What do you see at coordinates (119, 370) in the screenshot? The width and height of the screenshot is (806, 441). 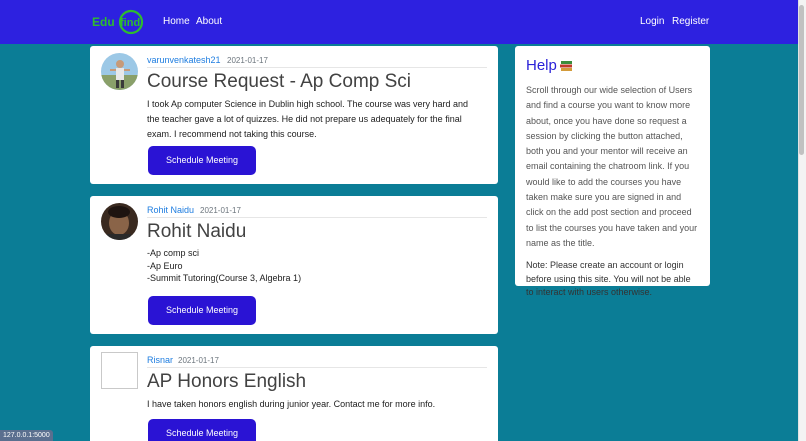 I see `broken-image-icon` at bounding box center [119, 370].